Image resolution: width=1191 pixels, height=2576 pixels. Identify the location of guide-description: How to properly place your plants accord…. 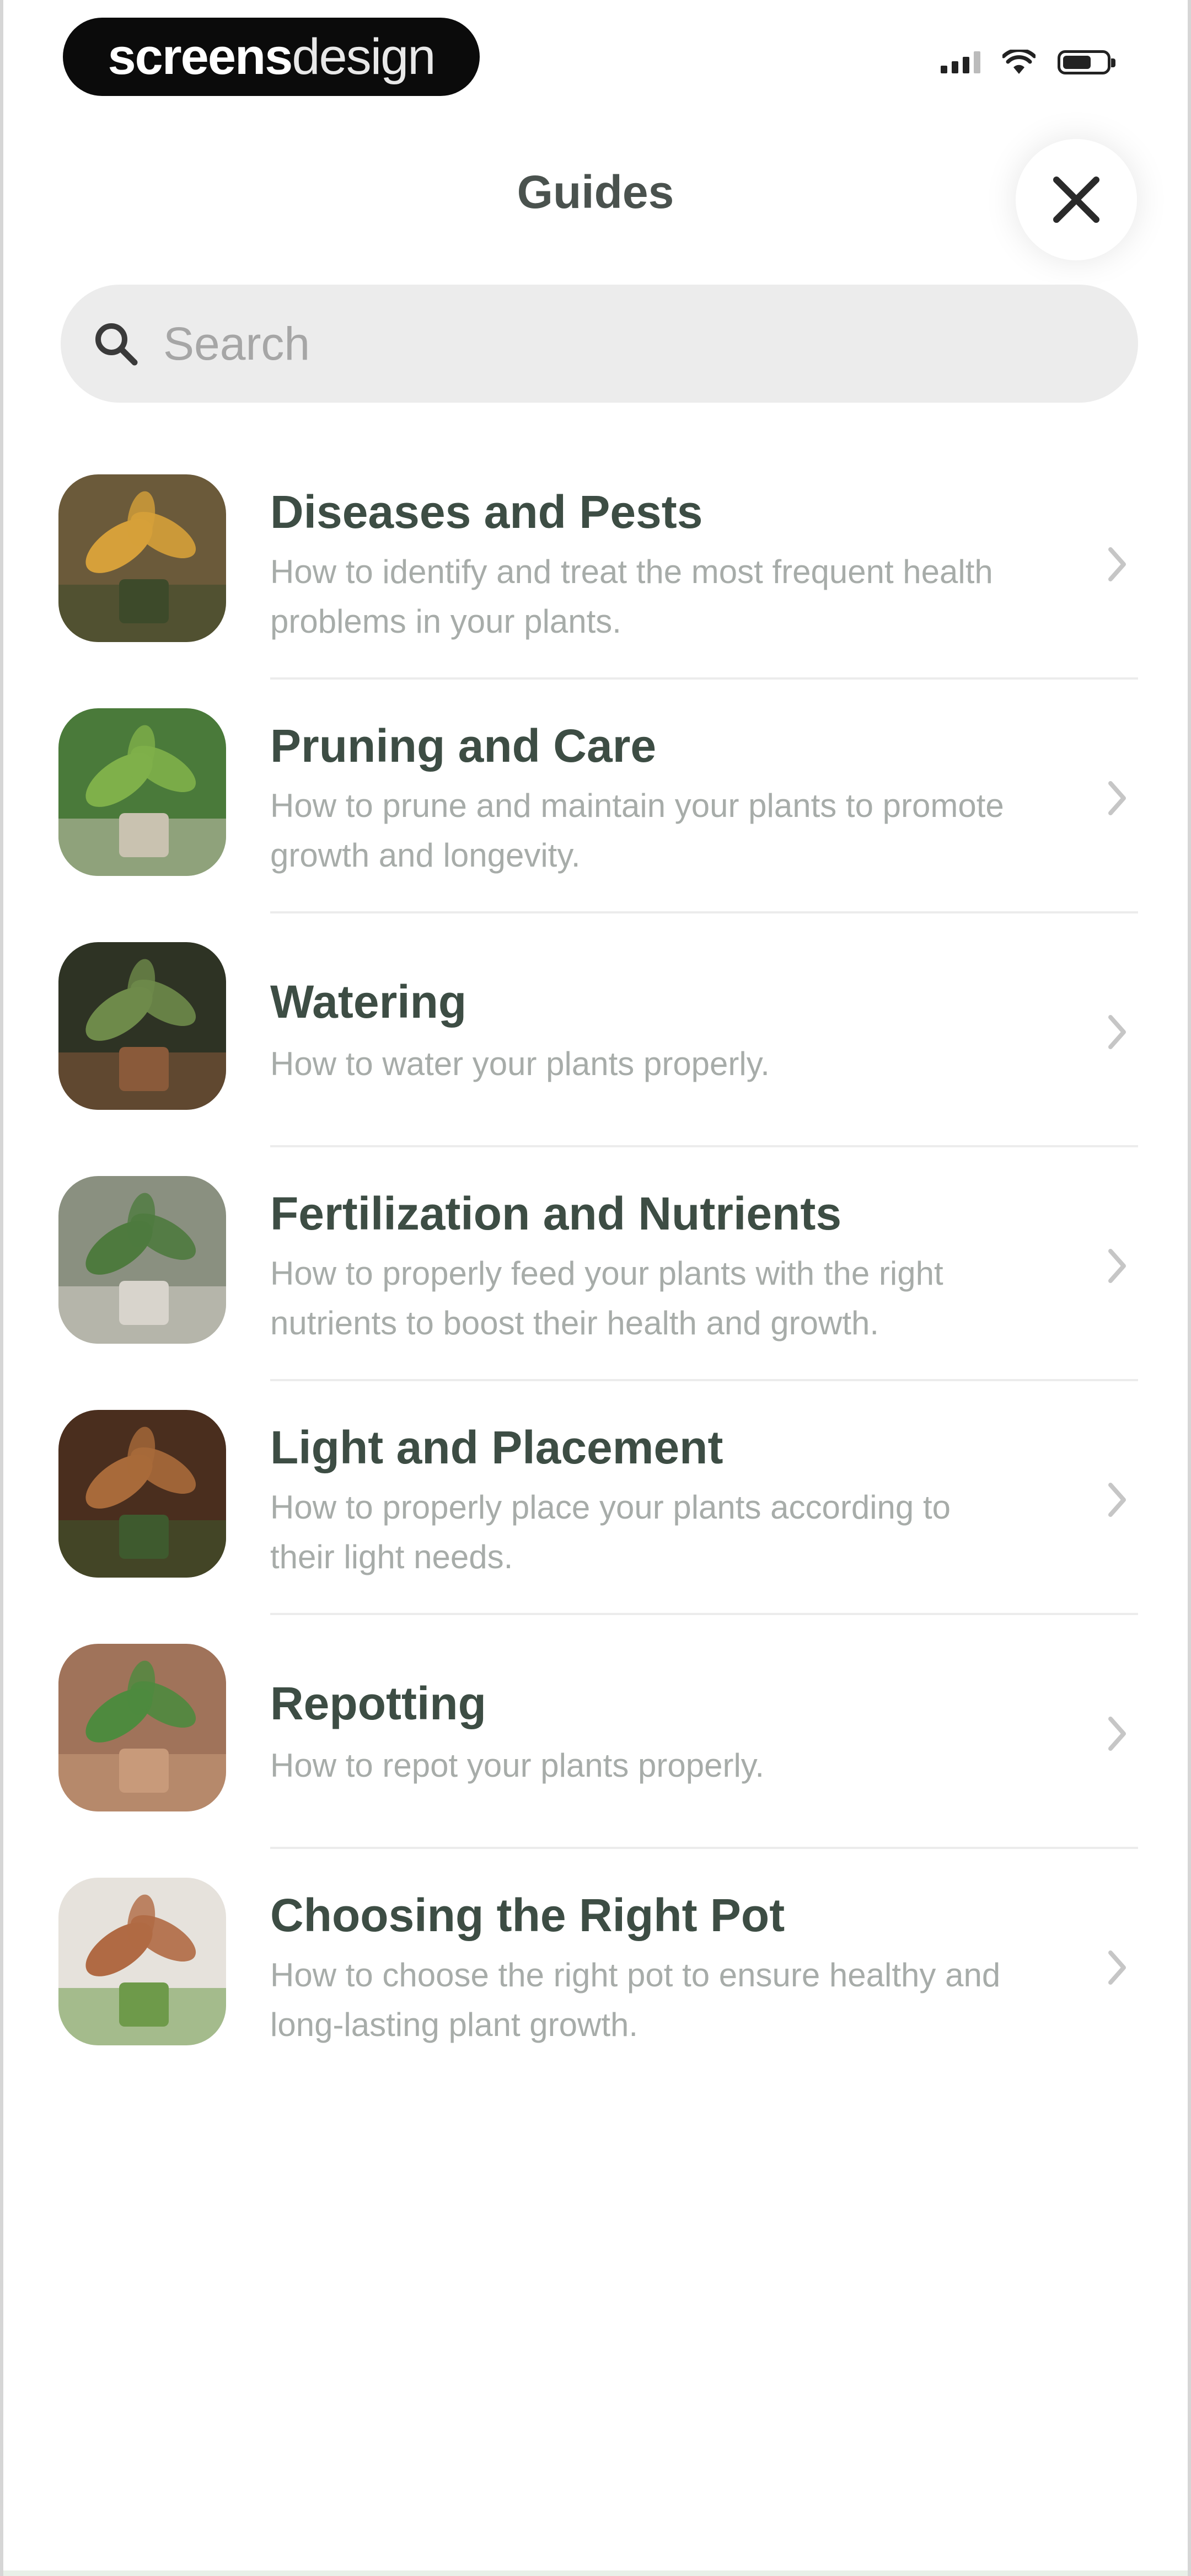
(611, 1532).